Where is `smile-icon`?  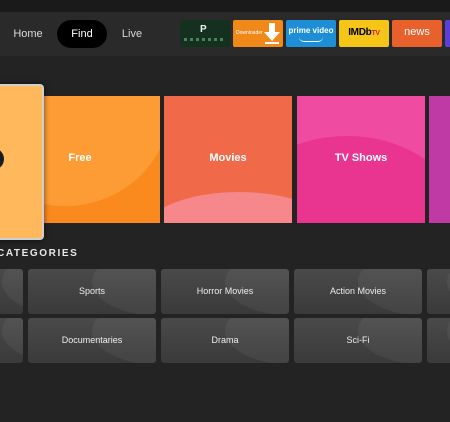
smile-icon is located at coordinates (311, 39).